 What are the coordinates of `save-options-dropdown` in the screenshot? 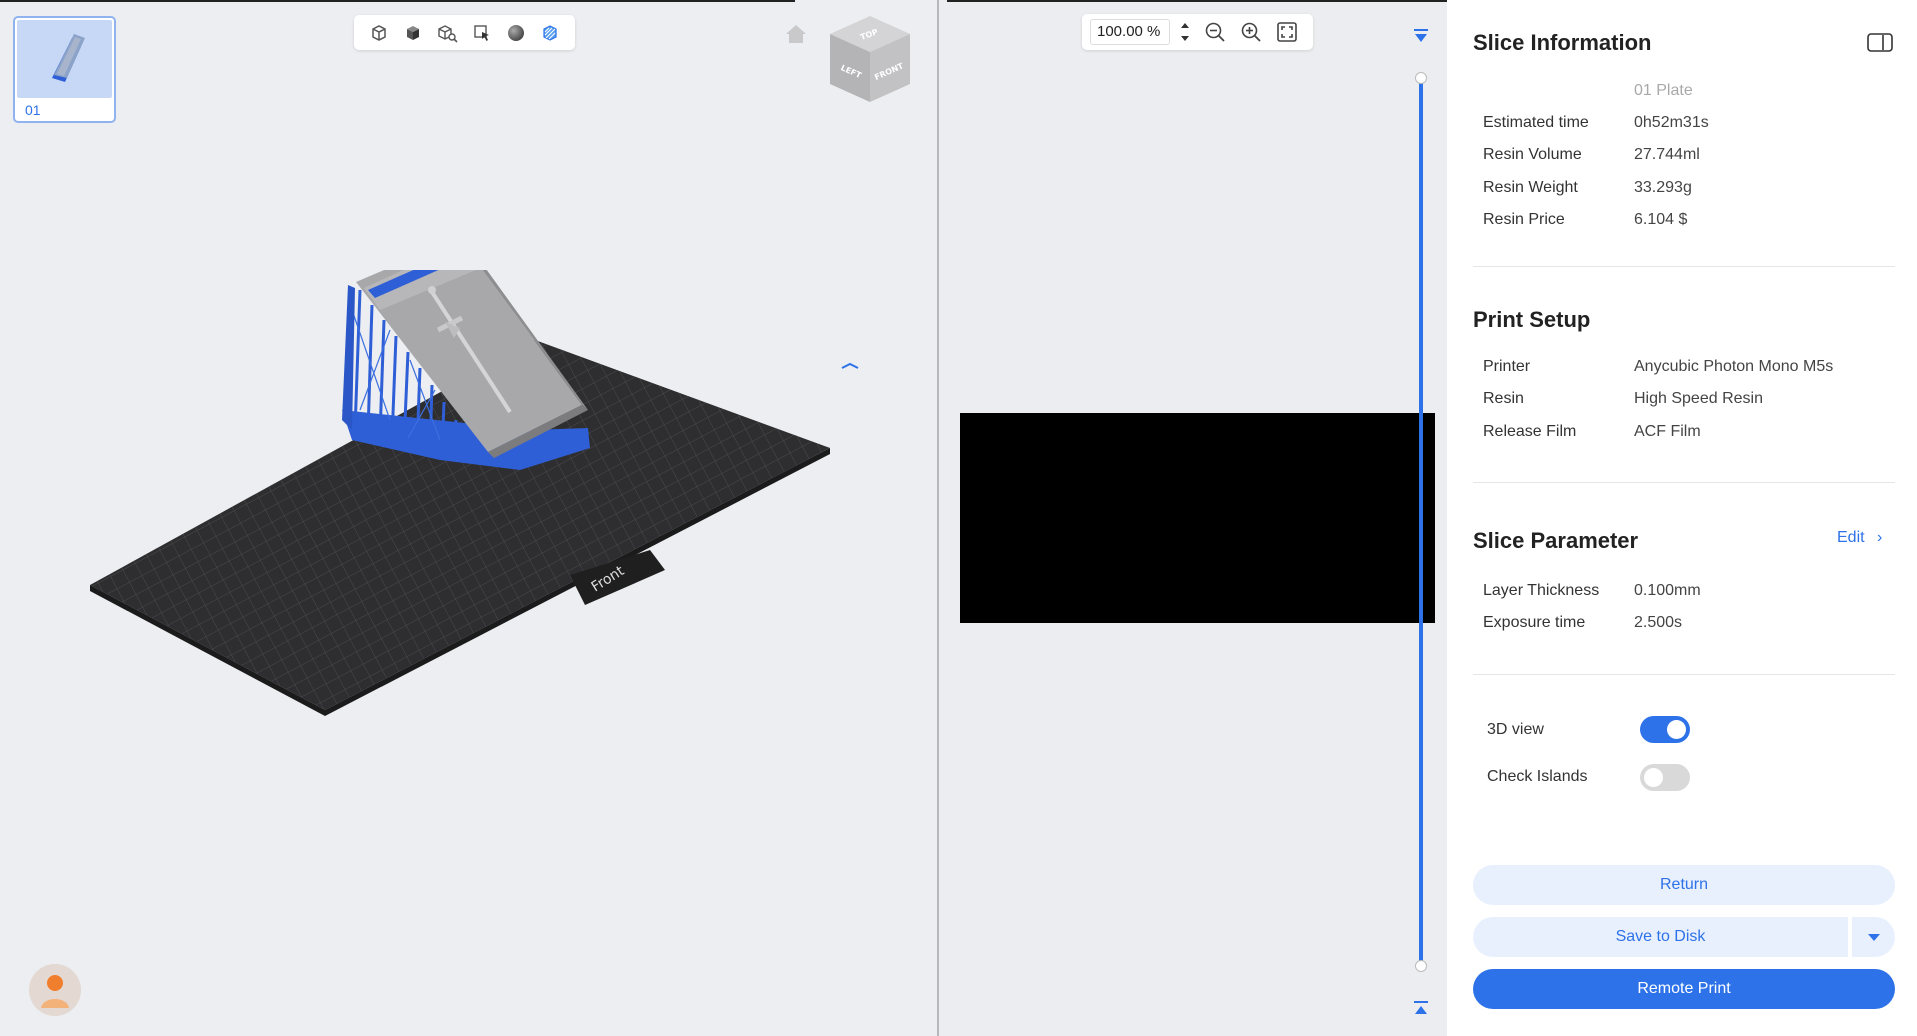 It's located at (1873, 937).